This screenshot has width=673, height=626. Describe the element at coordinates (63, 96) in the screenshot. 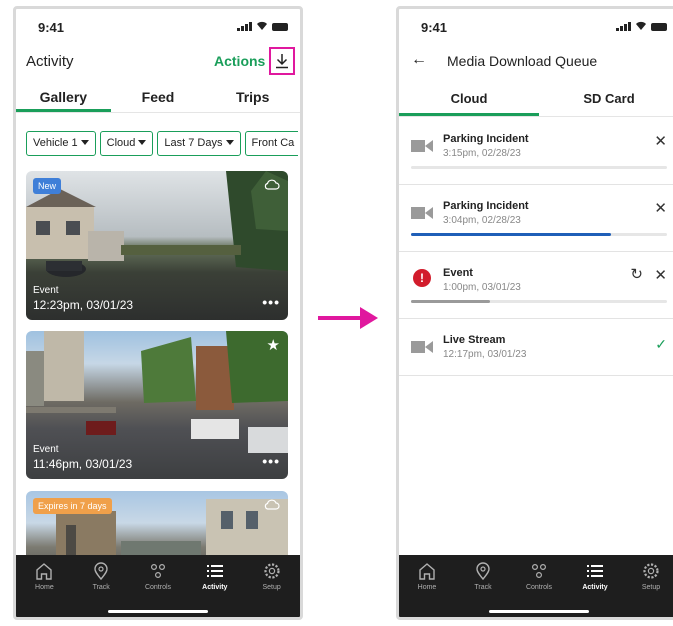

I see `tab-gallery: Gallery` at that location.